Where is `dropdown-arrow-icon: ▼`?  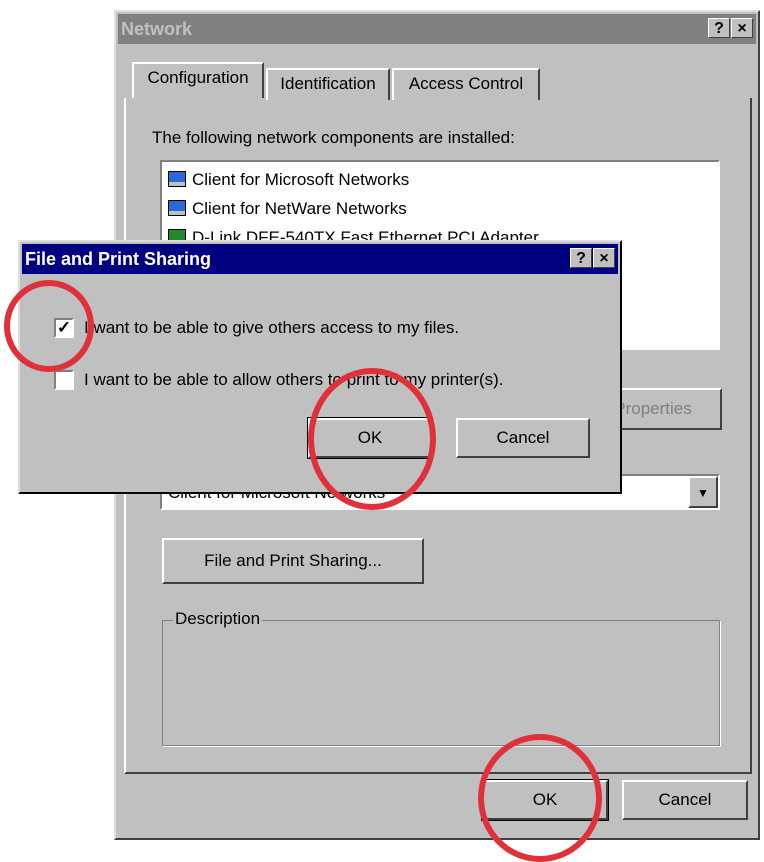
dropdown-arrow-icon: ▼ is located at coordinates (703, 492).